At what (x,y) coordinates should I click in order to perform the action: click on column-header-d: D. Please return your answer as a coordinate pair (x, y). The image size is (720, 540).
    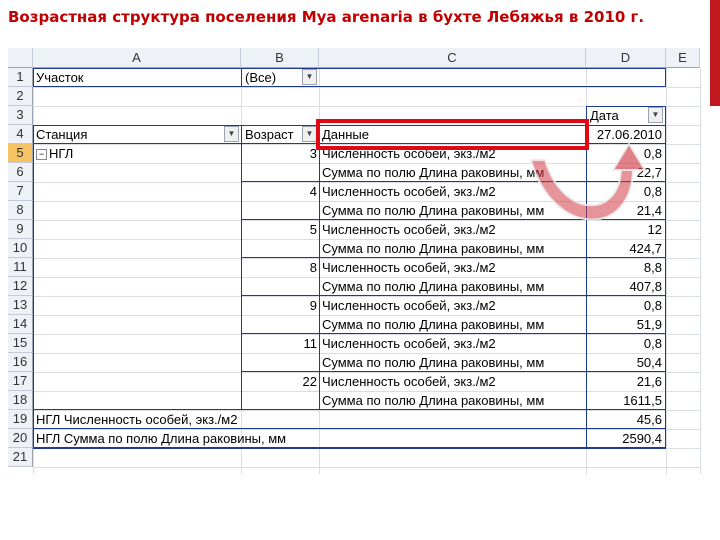
    Looking at the image, I should click on (626, 58).